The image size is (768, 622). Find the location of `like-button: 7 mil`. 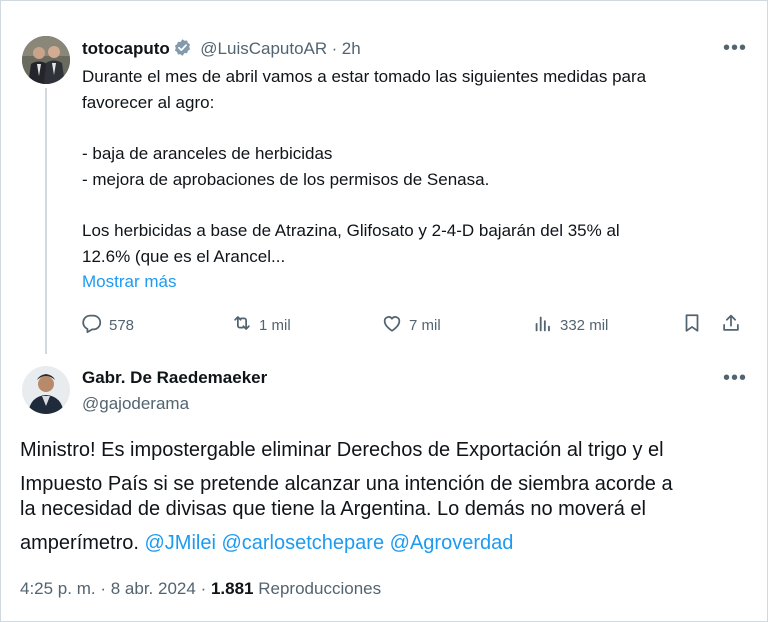

like-button: 7 mil is located at coordinates (411, 325).